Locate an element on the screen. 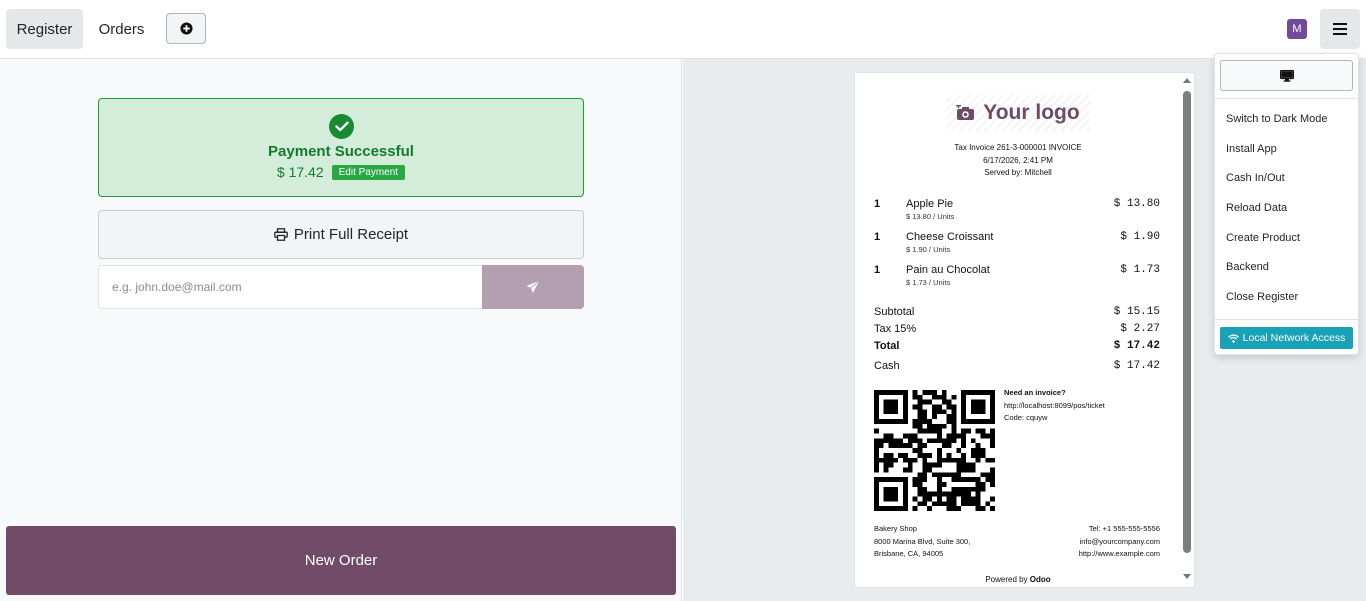  receipt-item-name: Pain au Chocolat is located at coordinates (948, 270).